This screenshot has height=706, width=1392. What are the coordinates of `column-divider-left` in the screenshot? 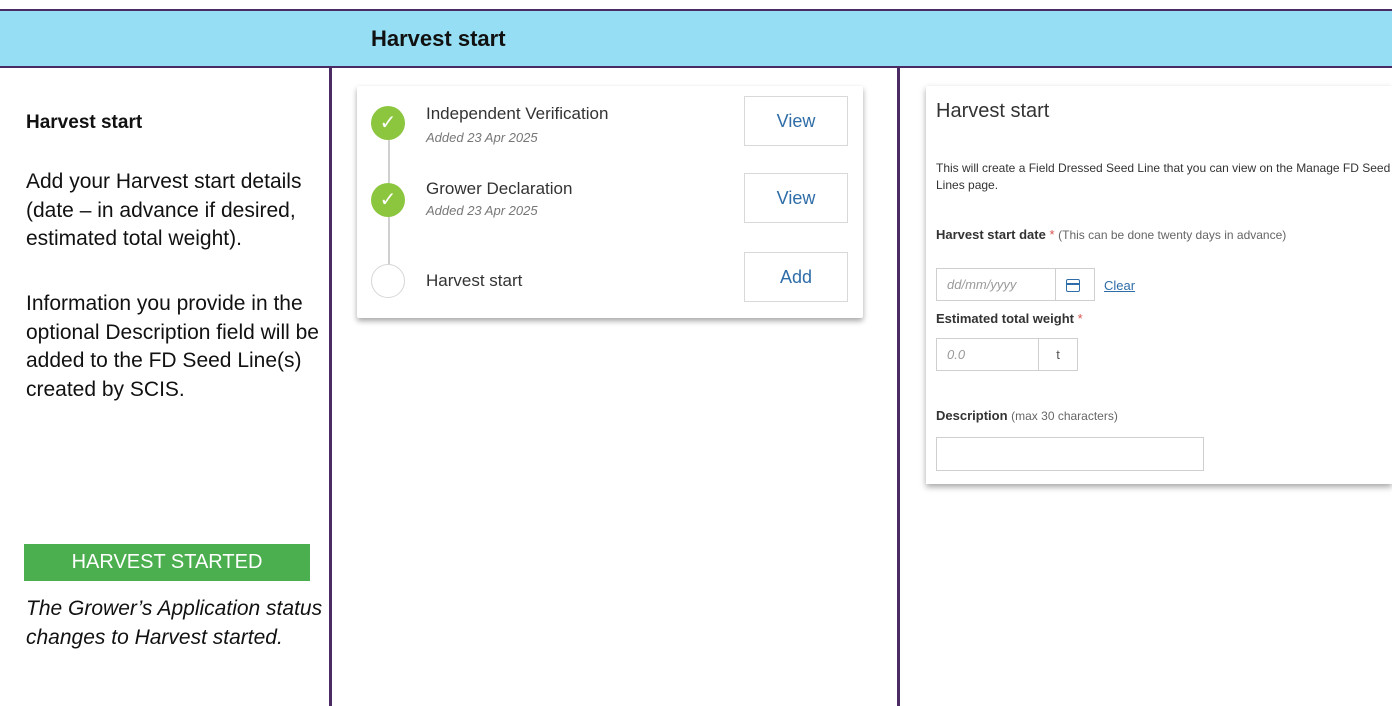 It's located at (330, 387).